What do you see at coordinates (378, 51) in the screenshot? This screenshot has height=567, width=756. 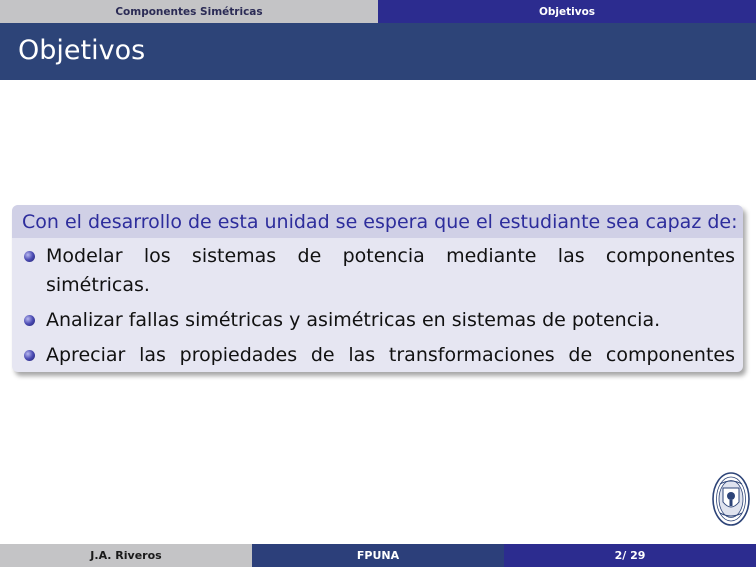 I see `frame-title-bar: Objetivos` at bounding box center [378, 51].